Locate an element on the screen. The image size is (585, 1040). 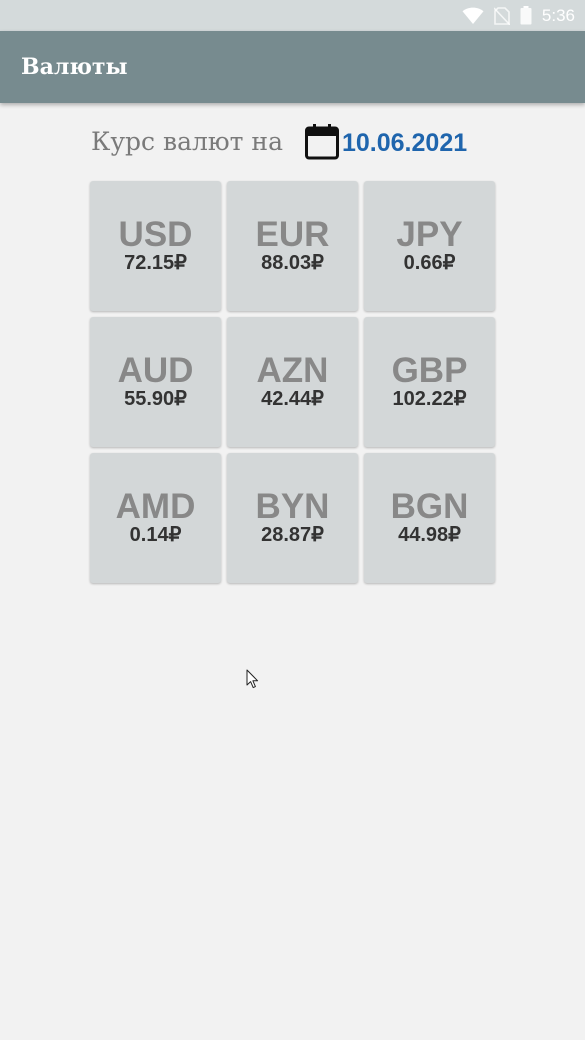
currency-code: EUR is located at coordinates (292, 234).